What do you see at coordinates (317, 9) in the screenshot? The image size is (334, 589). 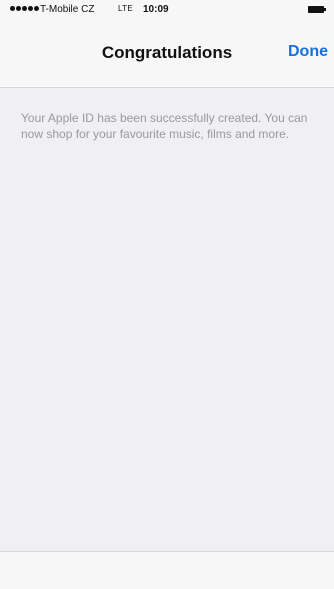 I see `battery-icon` at bounding box center [317, 9].